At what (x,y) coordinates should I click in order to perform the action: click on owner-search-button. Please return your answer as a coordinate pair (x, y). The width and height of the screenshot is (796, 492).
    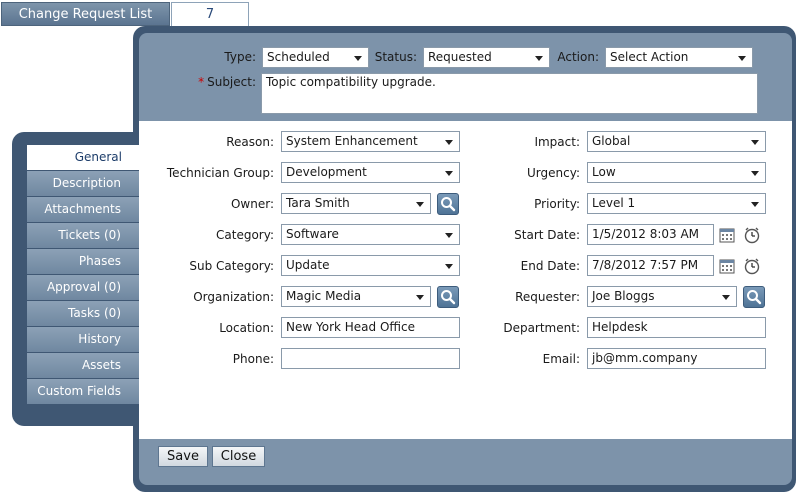
    Looking at the image, I should click on (448, 204).